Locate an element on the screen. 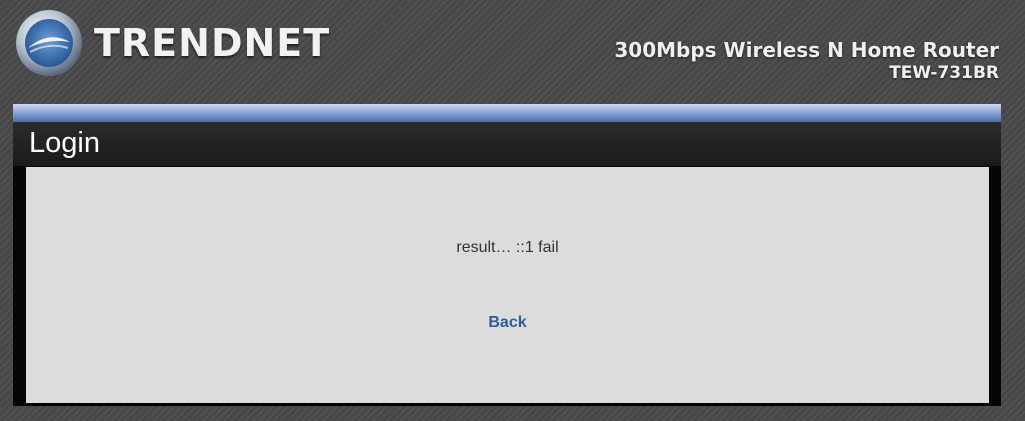  product-name: 300Mbps Wireless N Home Router is located at coordinates (806, 50).